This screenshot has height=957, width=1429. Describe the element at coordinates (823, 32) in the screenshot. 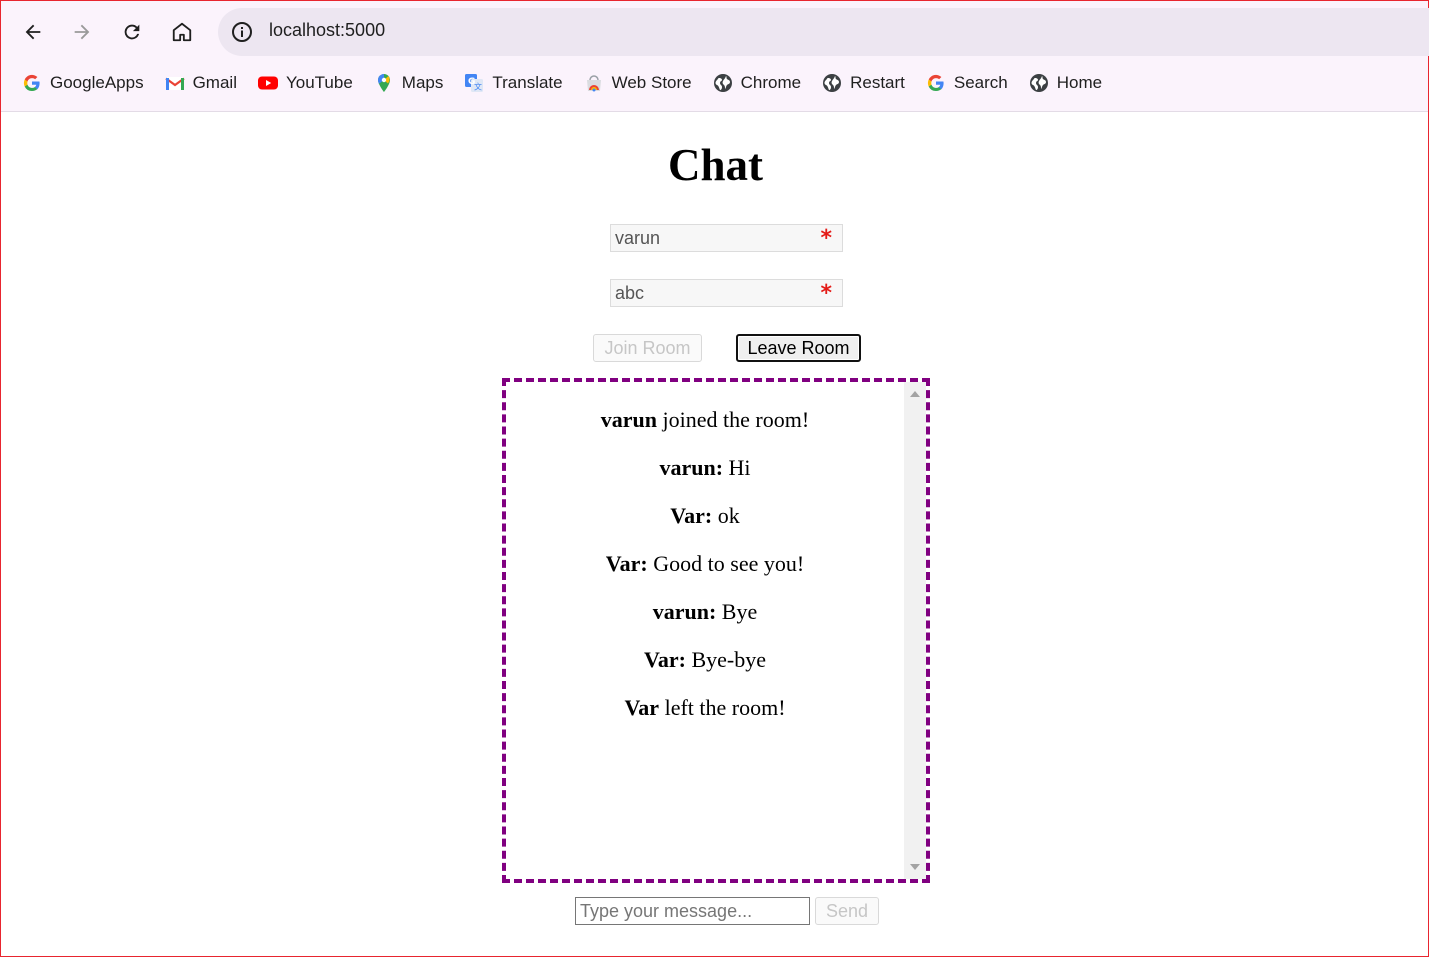

I see `address-bar: localhost:5000` at that location.